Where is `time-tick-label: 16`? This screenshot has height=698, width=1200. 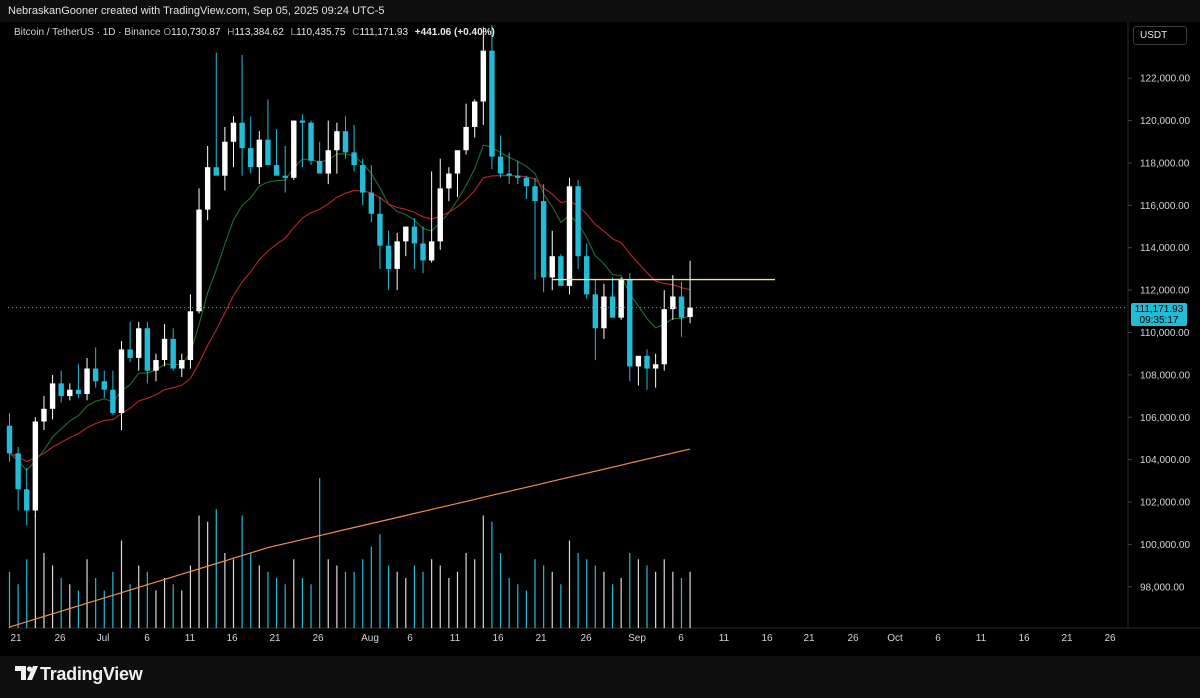 time-tick-label: 16 is located at coordinates (1024, 638).